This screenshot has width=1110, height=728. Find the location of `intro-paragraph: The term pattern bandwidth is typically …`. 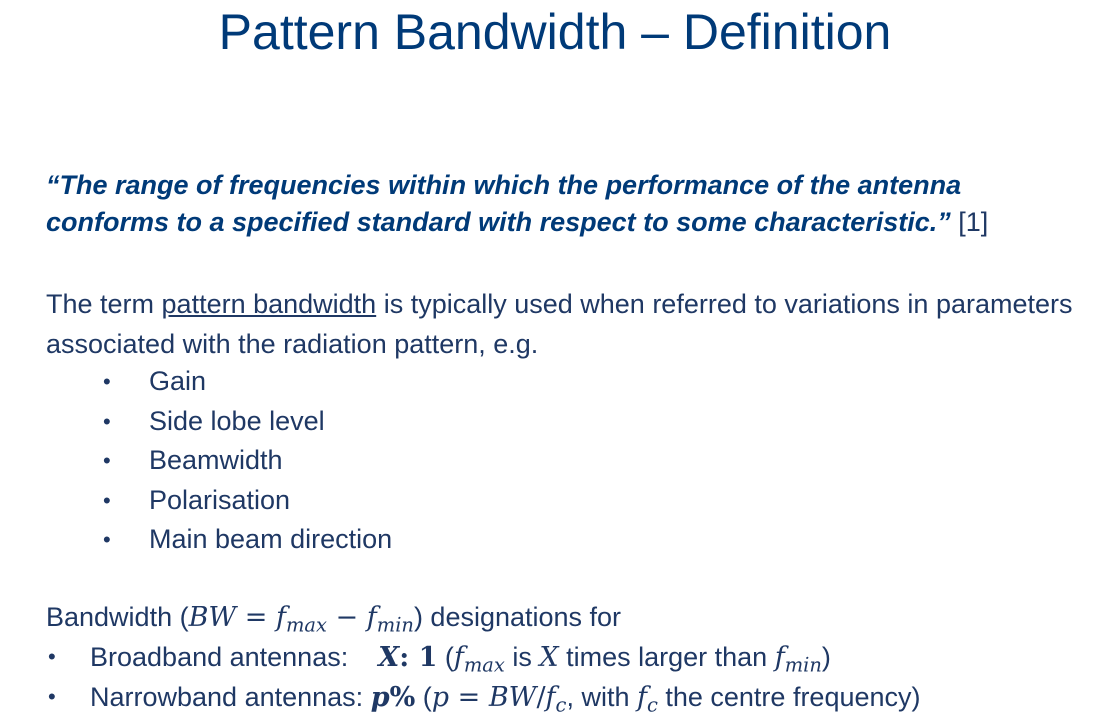

intro-paragraph: The term pattern bandwidth is typically … is located at coordinates (571, 324).